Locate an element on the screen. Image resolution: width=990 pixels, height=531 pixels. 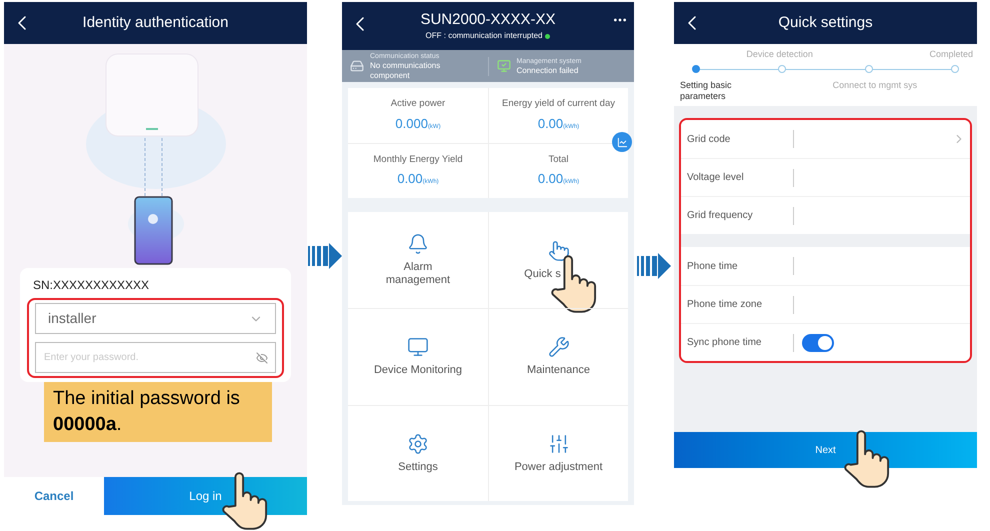
menu-tile: Device Monitoring is located at coordinates (418, 356).